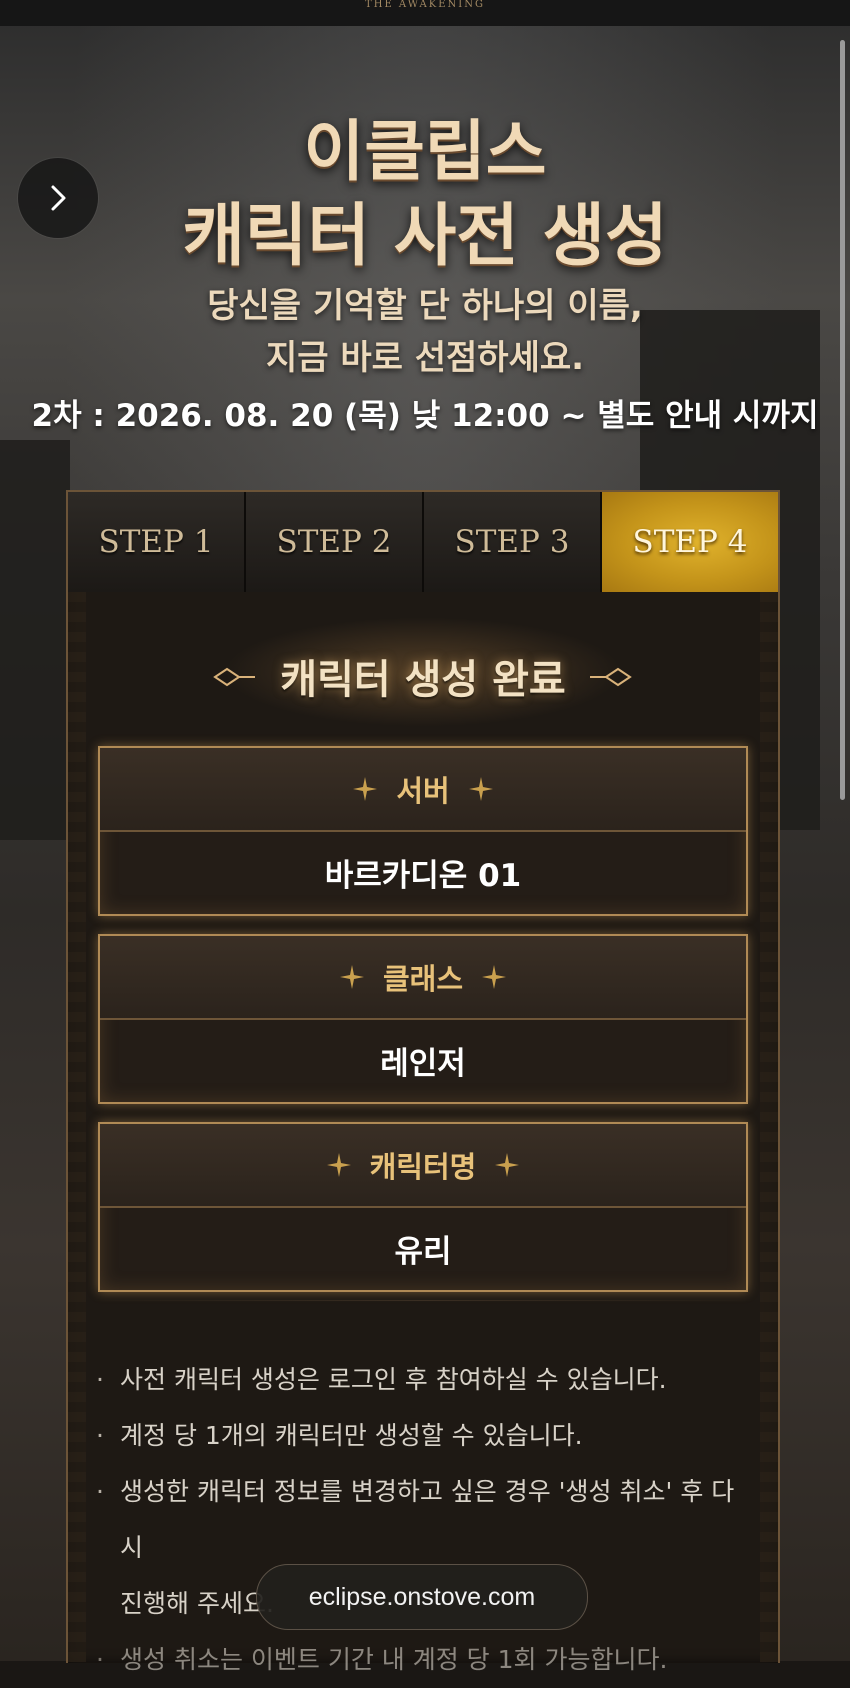  I want to click on character-name-card: 캐릭터명 유리, so click(423, 1207).